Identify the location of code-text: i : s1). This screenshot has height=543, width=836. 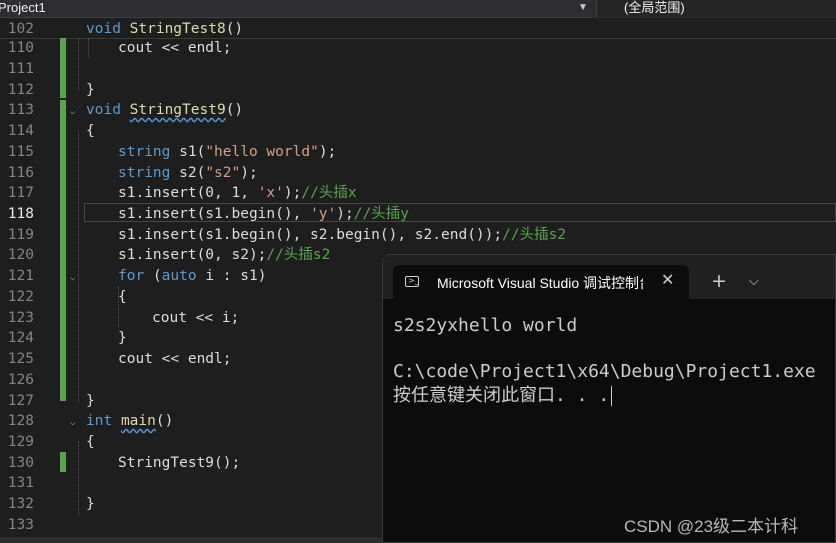
(231, 276).